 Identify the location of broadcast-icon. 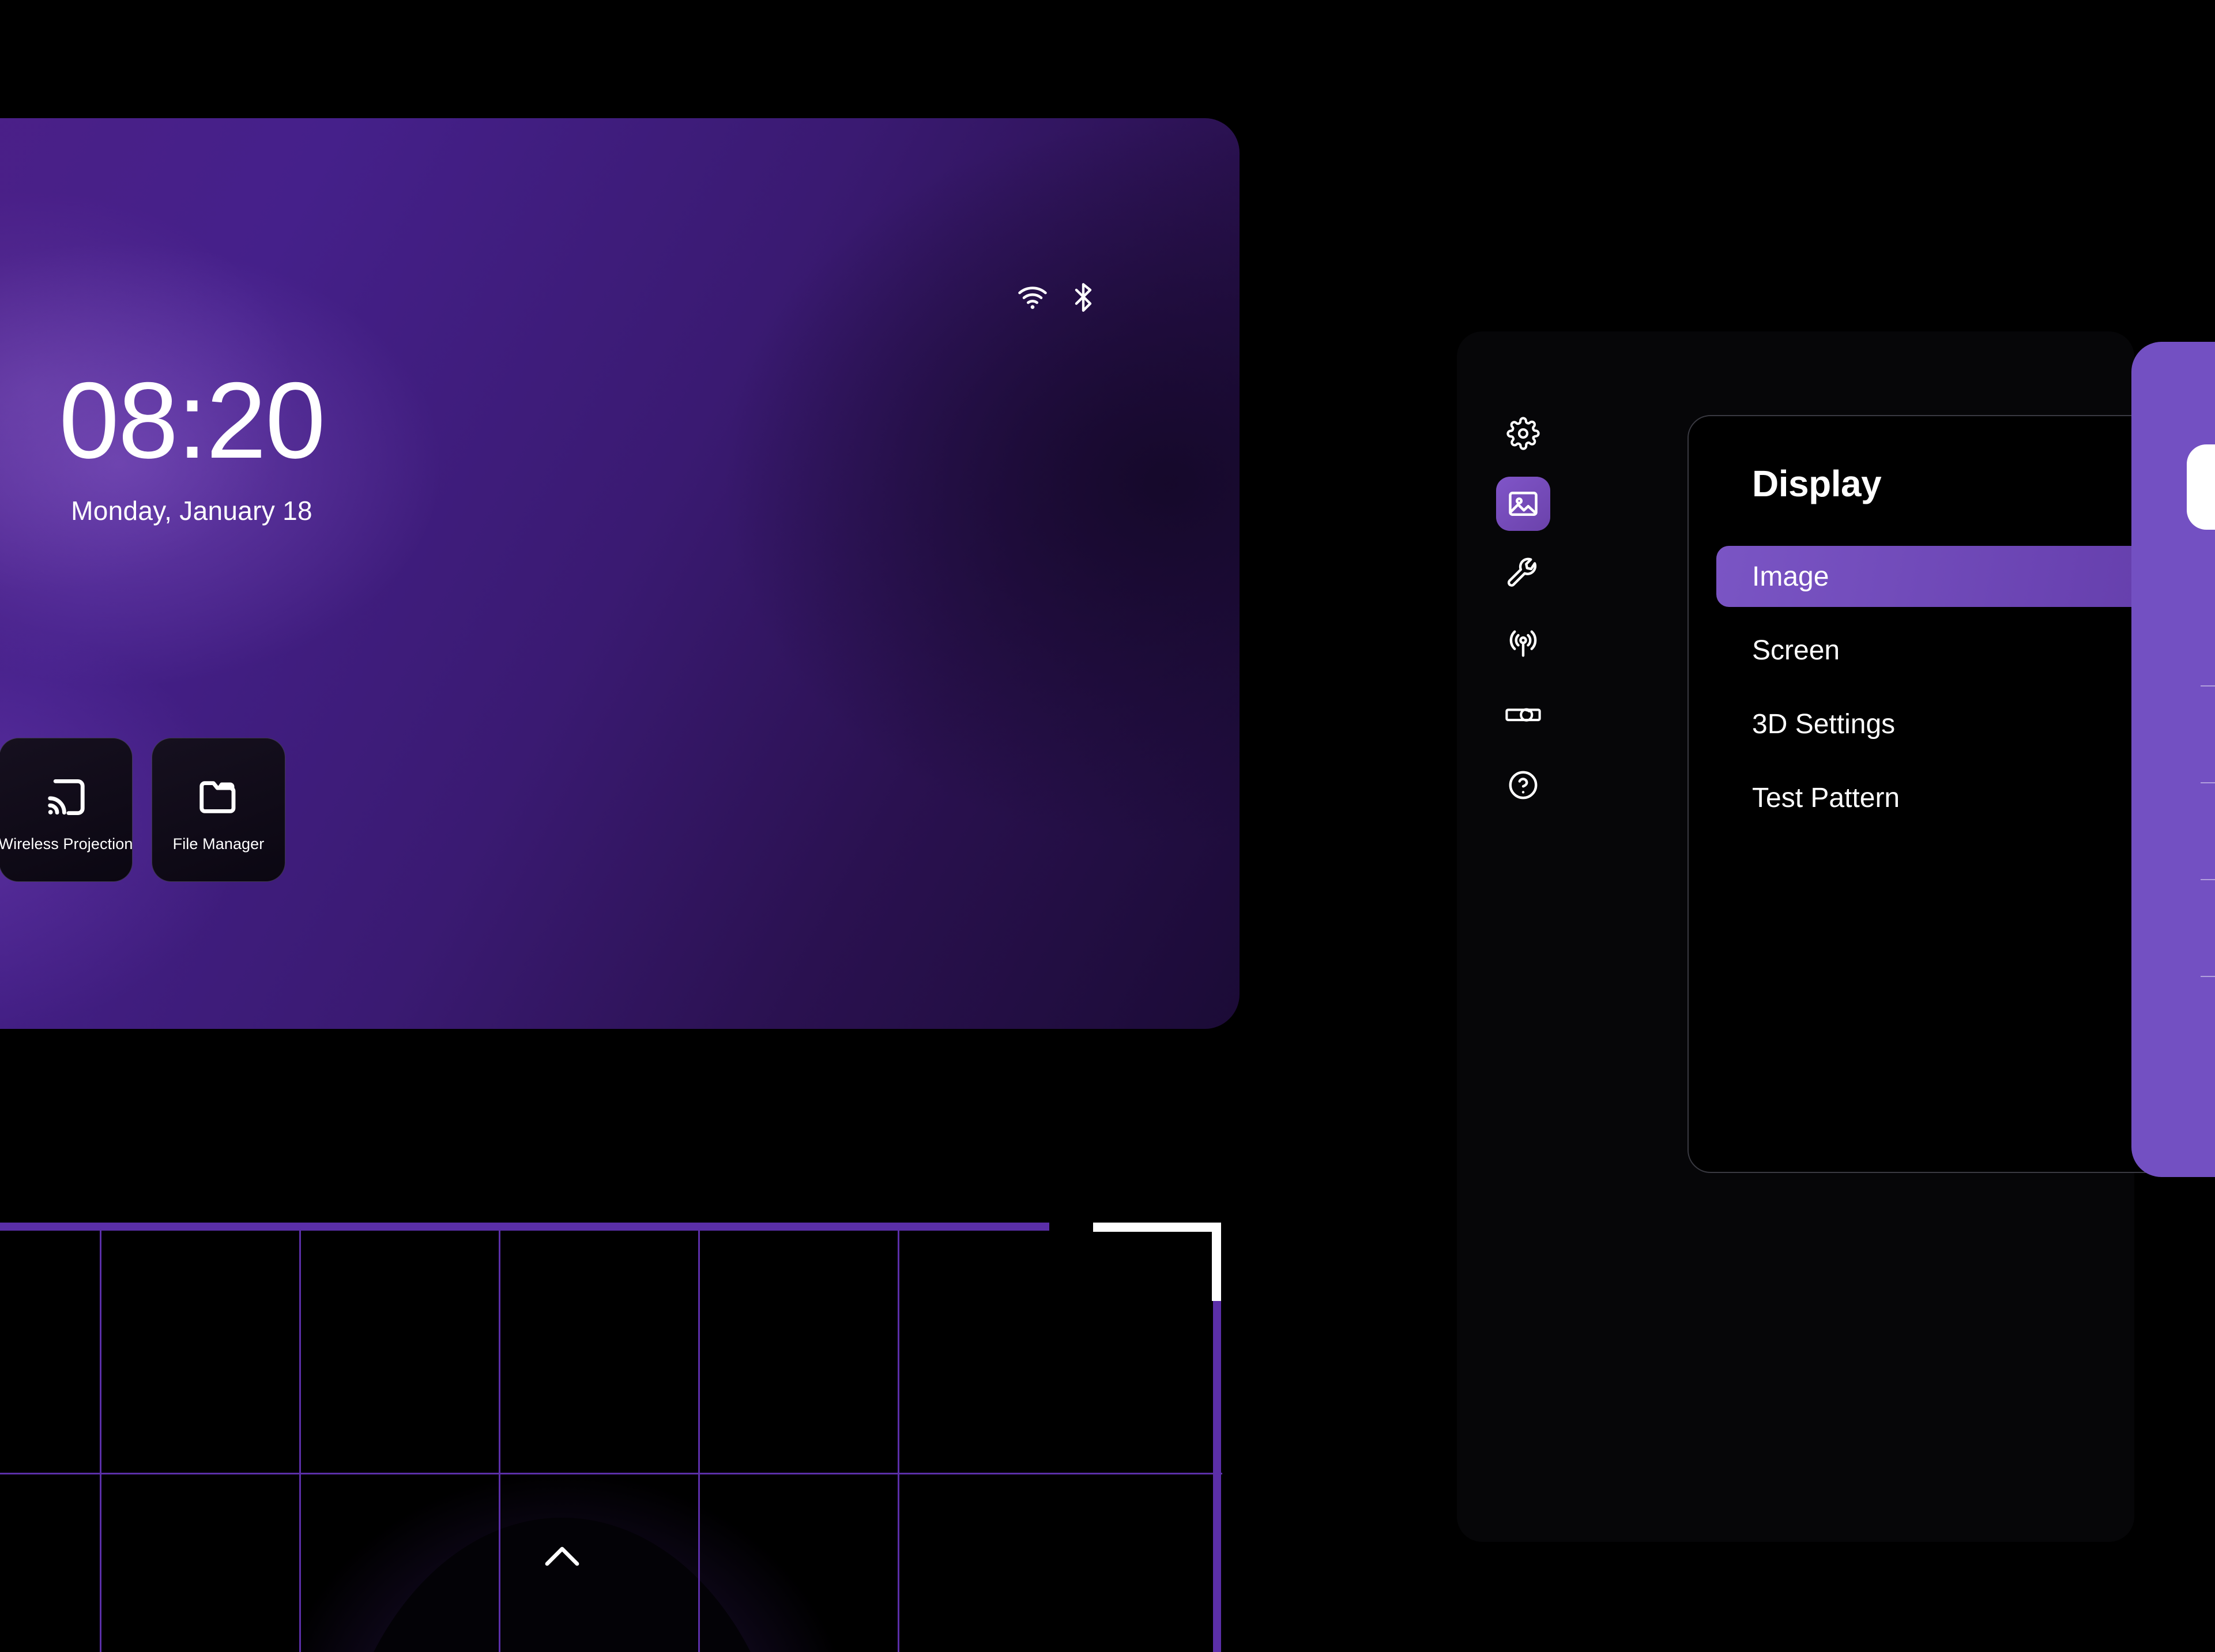
(1523, 644).